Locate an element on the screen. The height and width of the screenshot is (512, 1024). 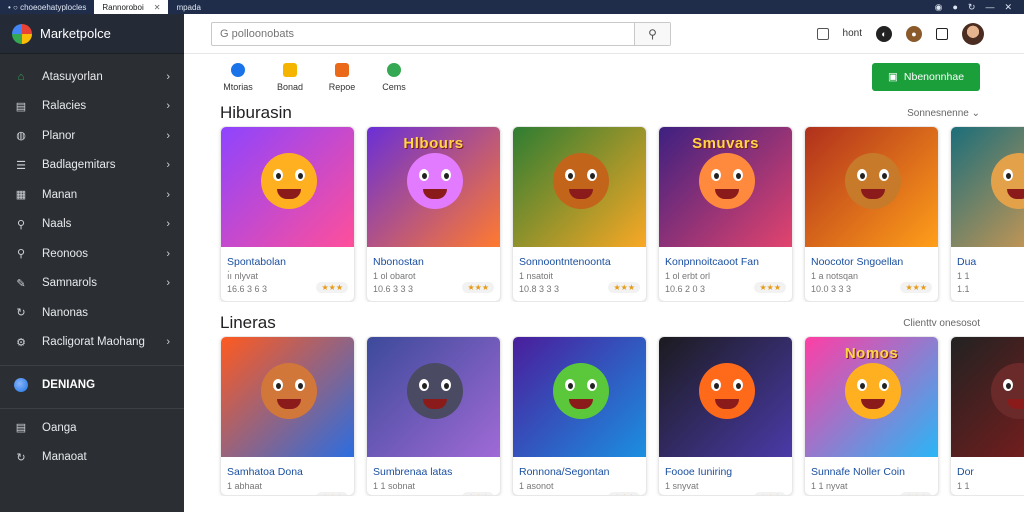
sidebar-item: ⌂ Atasuyorlan › is located at coordinates (92, 77).